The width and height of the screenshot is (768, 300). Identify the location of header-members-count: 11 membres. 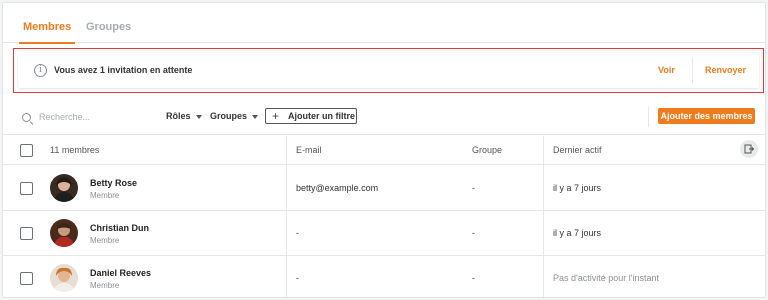
(75, 150).